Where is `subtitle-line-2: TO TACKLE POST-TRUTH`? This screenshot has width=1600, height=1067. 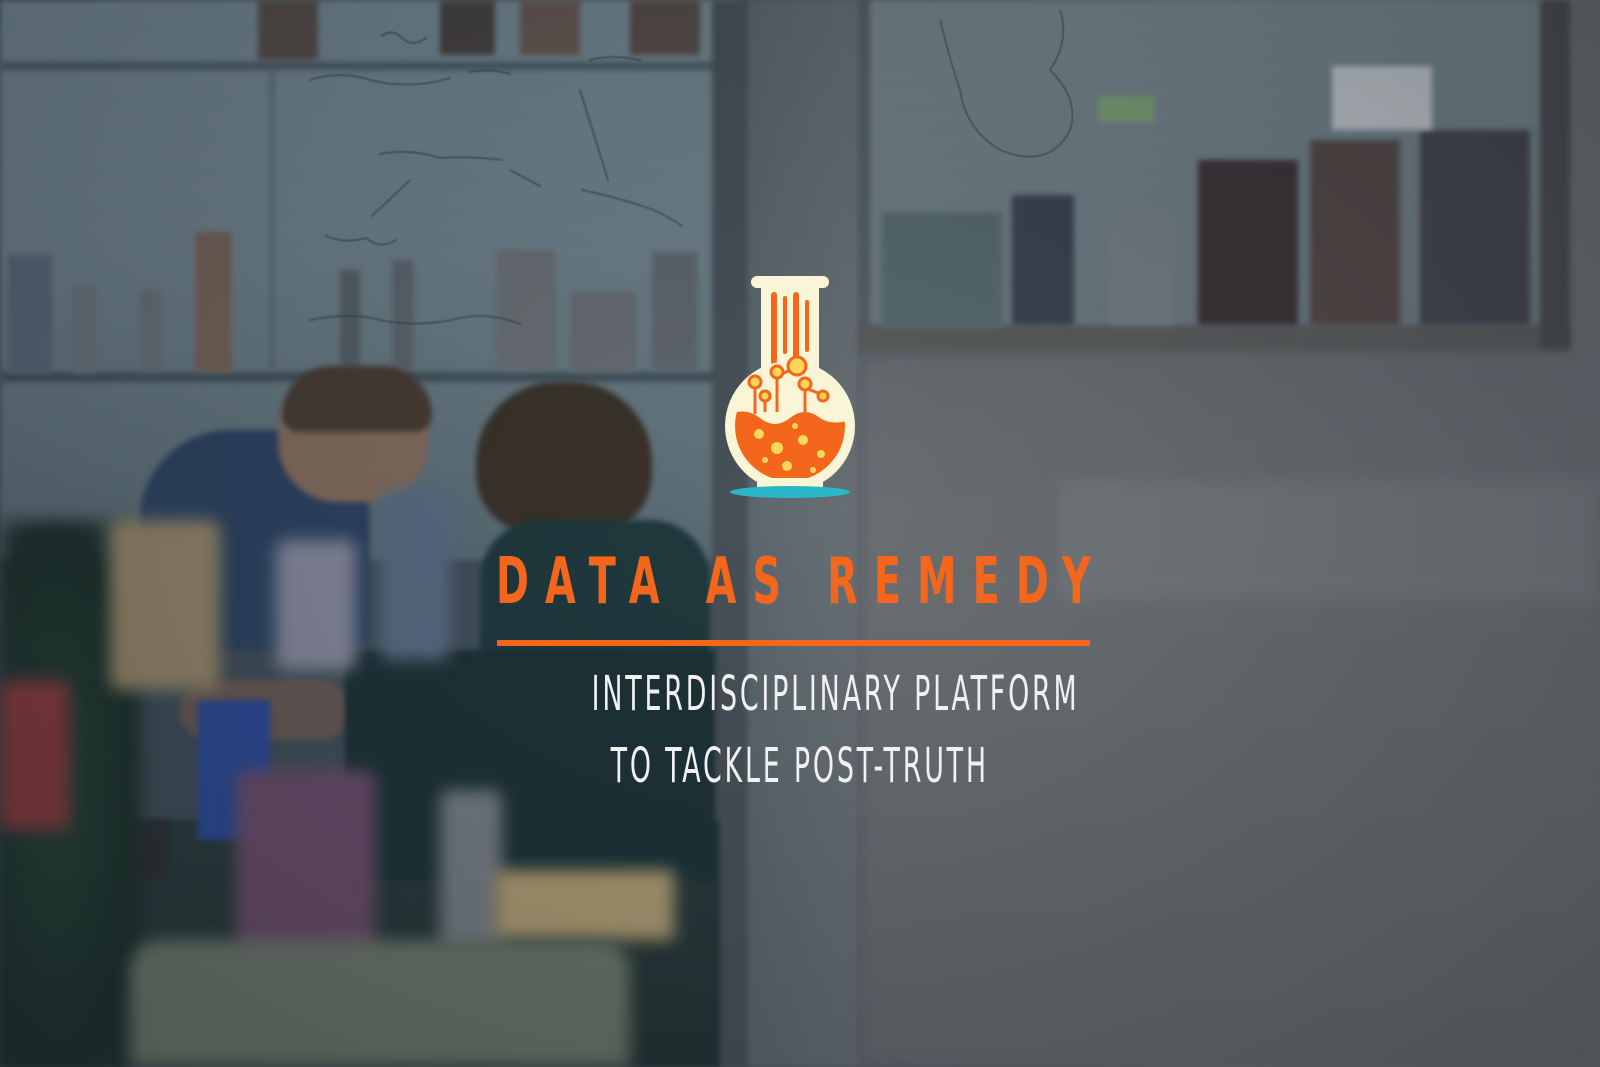
subtitle-line-2: TO TACKLE POST-TRUTH is located at coordinates (800, 766).